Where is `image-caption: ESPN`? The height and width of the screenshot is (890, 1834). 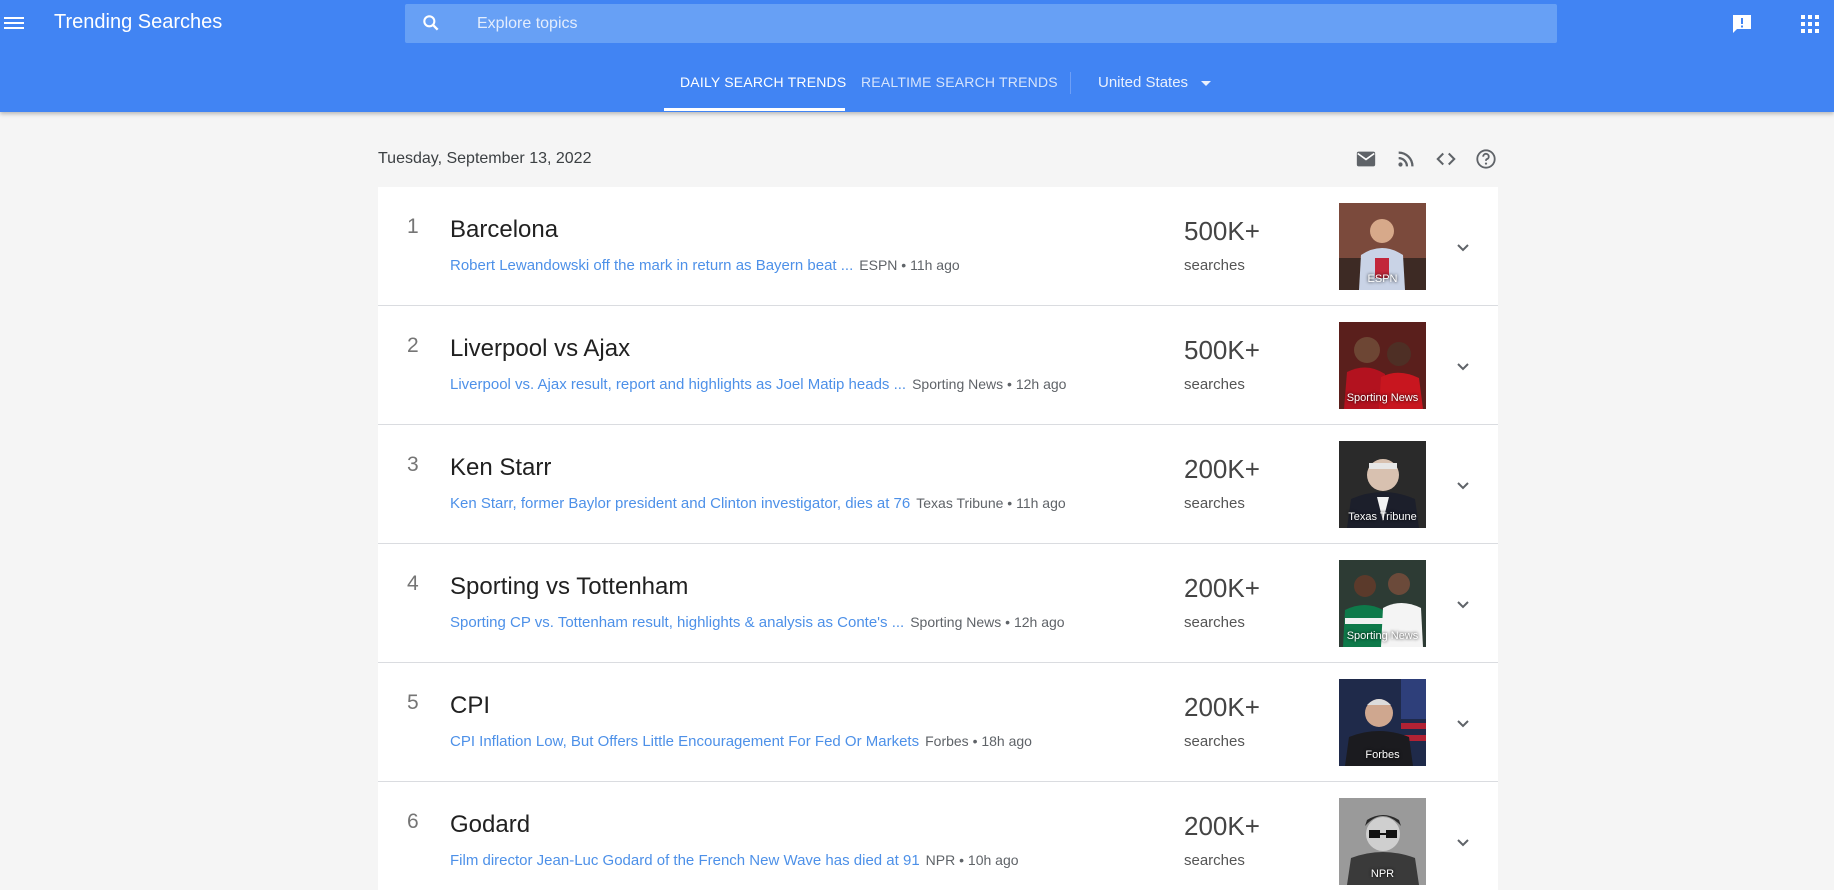
image-caption: ESPN is located at coordinates (1382, 279).